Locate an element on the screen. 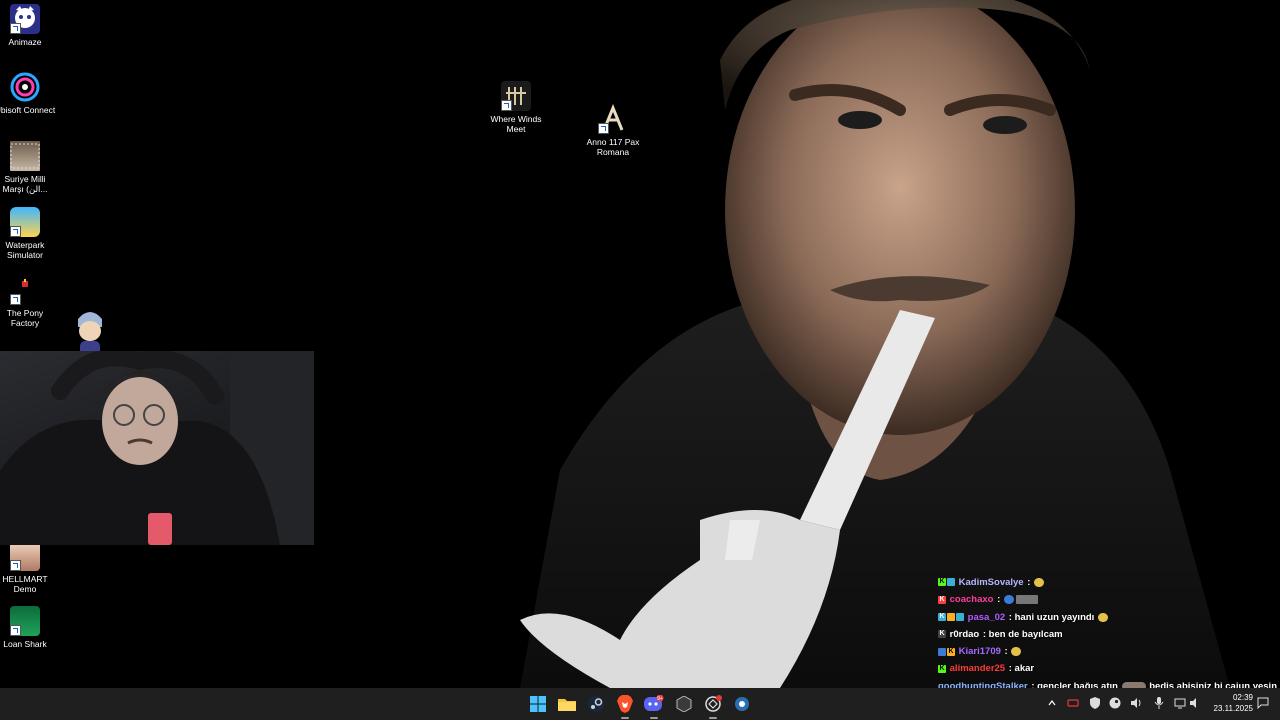 The width and height of the screenshot is (1280, 720). desktop-icon-the-pony-factory: The Pony Factory is located at coordinates (28, 301).